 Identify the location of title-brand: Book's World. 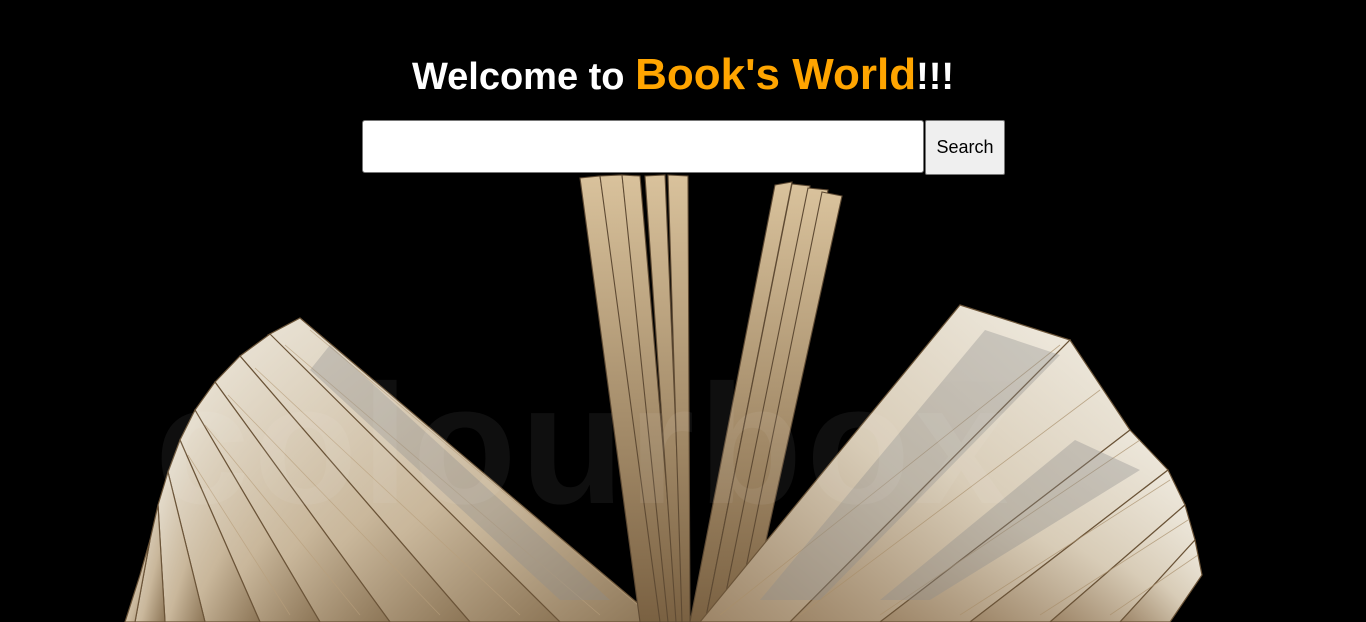
(776, 74).